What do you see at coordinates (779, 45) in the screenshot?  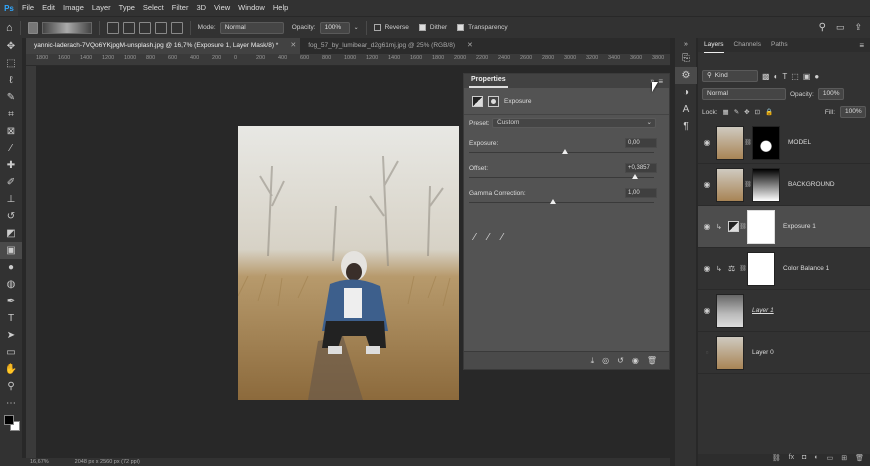 I see `tab-paths: Paths` at bounding box center [779, 45].